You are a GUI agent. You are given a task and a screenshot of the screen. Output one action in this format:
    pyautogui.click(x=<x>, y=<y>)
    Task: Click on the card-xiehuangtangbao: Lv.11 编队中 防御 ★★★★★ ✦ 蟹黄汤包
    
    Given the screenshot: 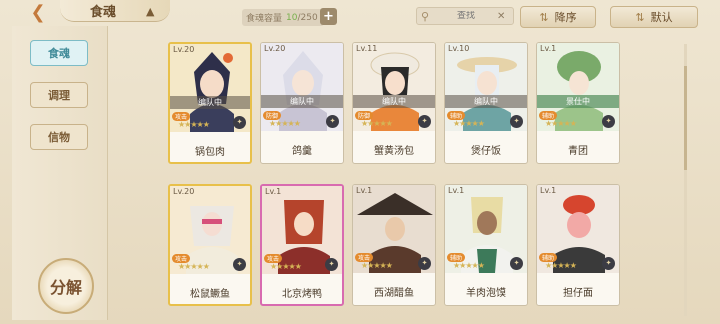 What is the action you would take?
    pyautogui.click(x=394, y=103)
    